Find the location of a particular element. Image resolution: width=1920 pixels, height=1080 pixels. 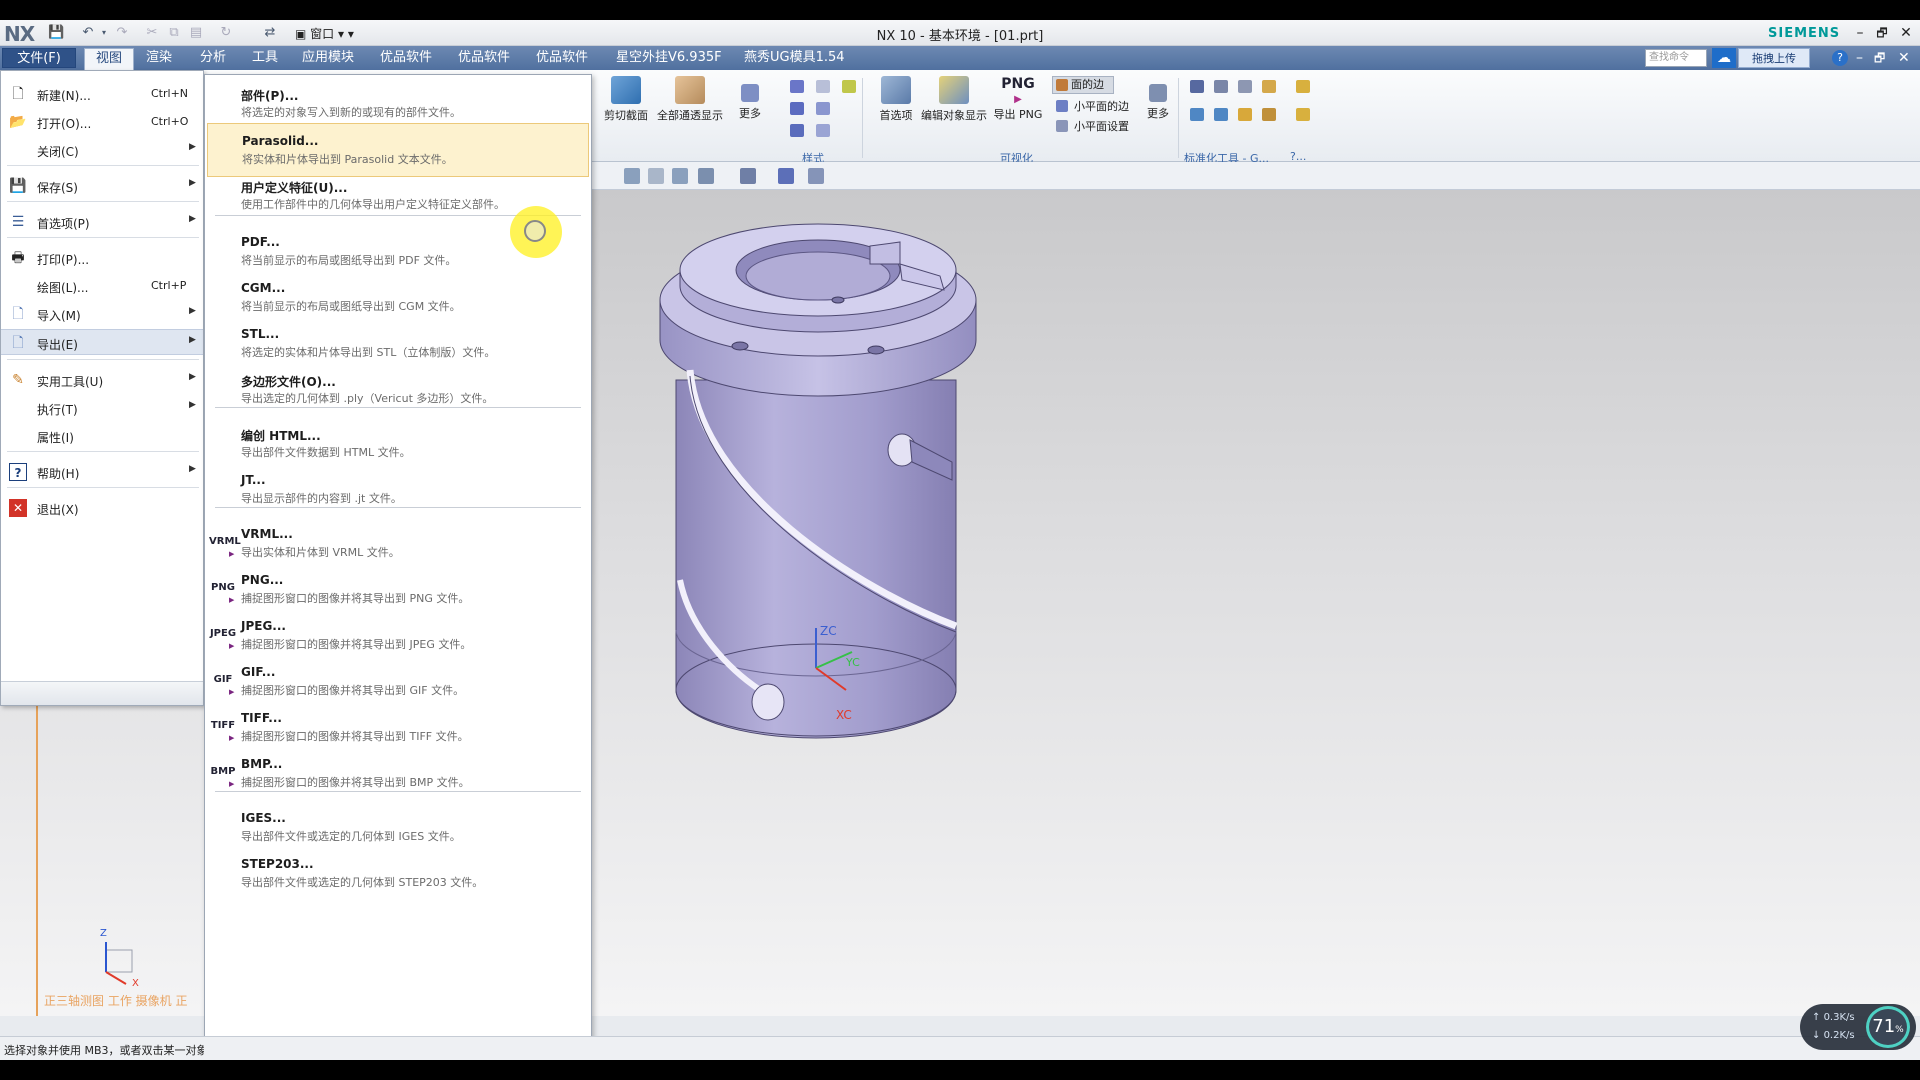

window-menu: ▣ 窗口 ▾ ▾ is located at coordinates (324, 33).